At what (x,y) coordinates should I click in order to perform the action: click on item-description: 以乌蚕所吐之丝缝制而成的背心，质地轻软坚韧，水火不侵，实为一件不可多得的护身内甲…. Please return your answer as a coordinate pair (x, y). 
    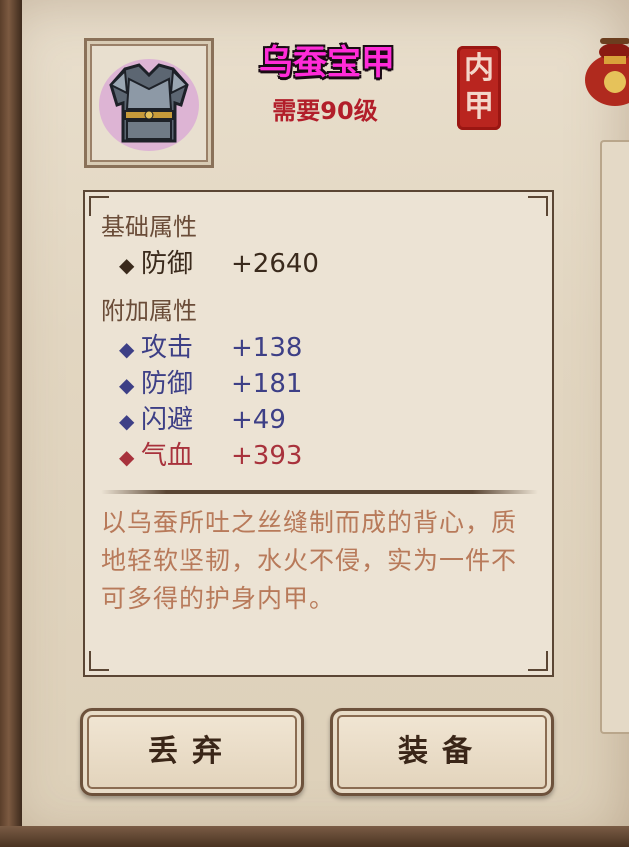
    Looking at the image, I should click on (309, 560).